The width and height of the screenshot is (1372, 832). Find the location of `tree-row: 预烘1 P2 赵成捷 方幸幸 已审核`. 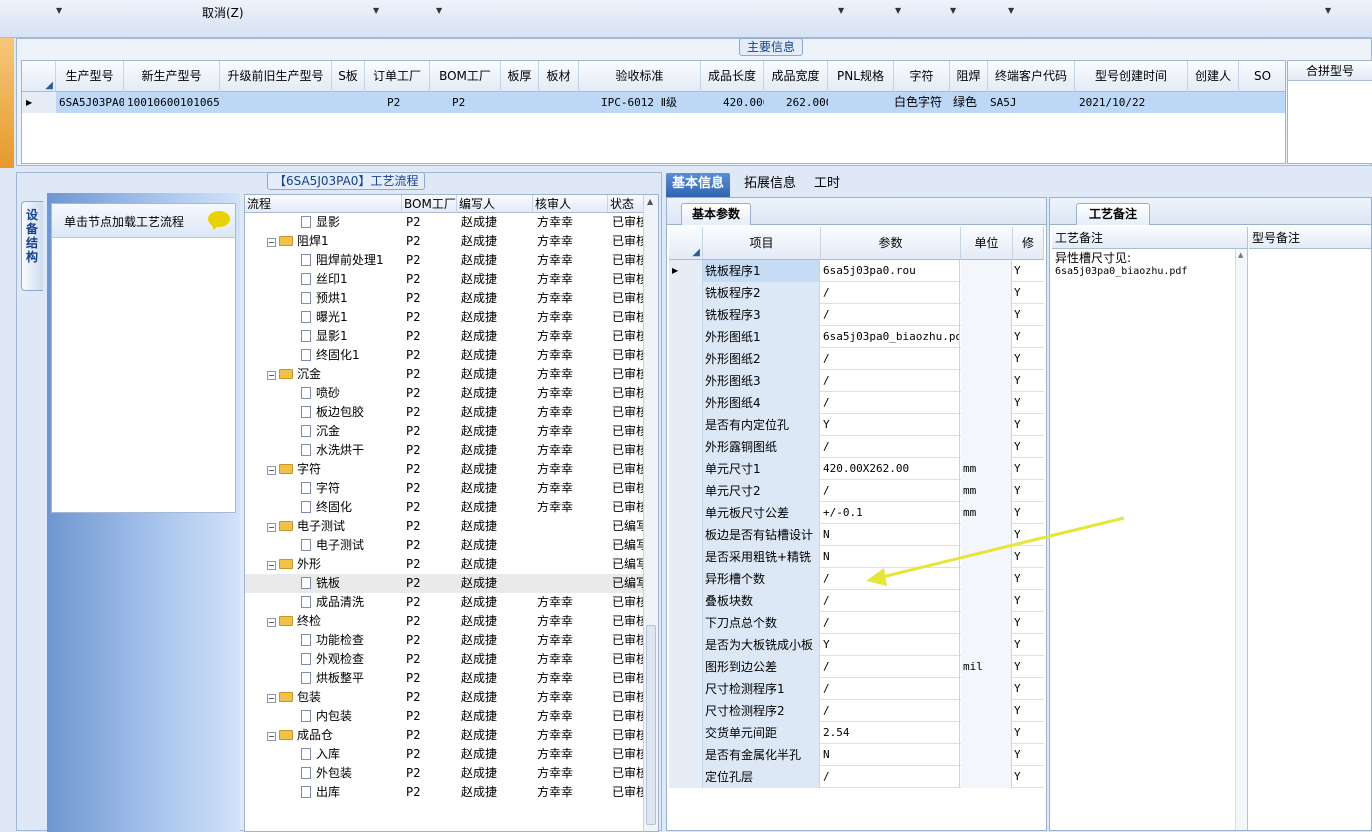

tree-row: 预烘1 P2 赵成捷 方幸幸 已审核 is located at coordinates (446, 298).